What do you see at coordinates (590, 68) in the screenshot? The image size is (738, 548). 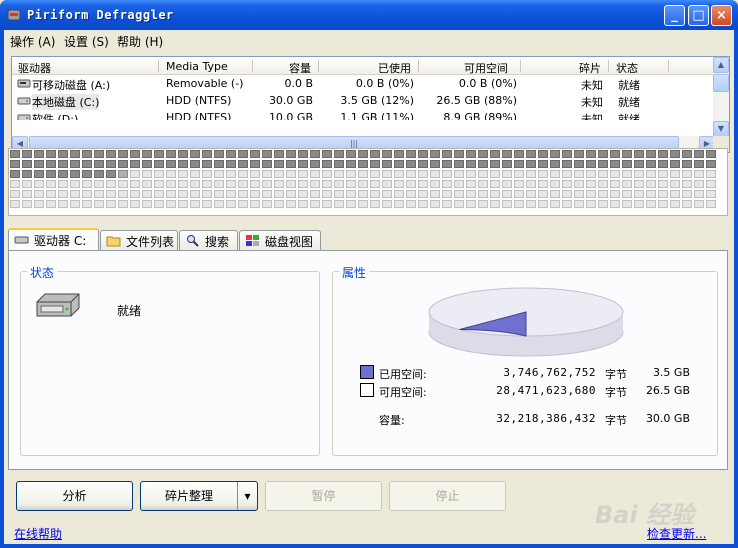 I see `col-fragmentation: 碎片` at bounding box center [590, 68].